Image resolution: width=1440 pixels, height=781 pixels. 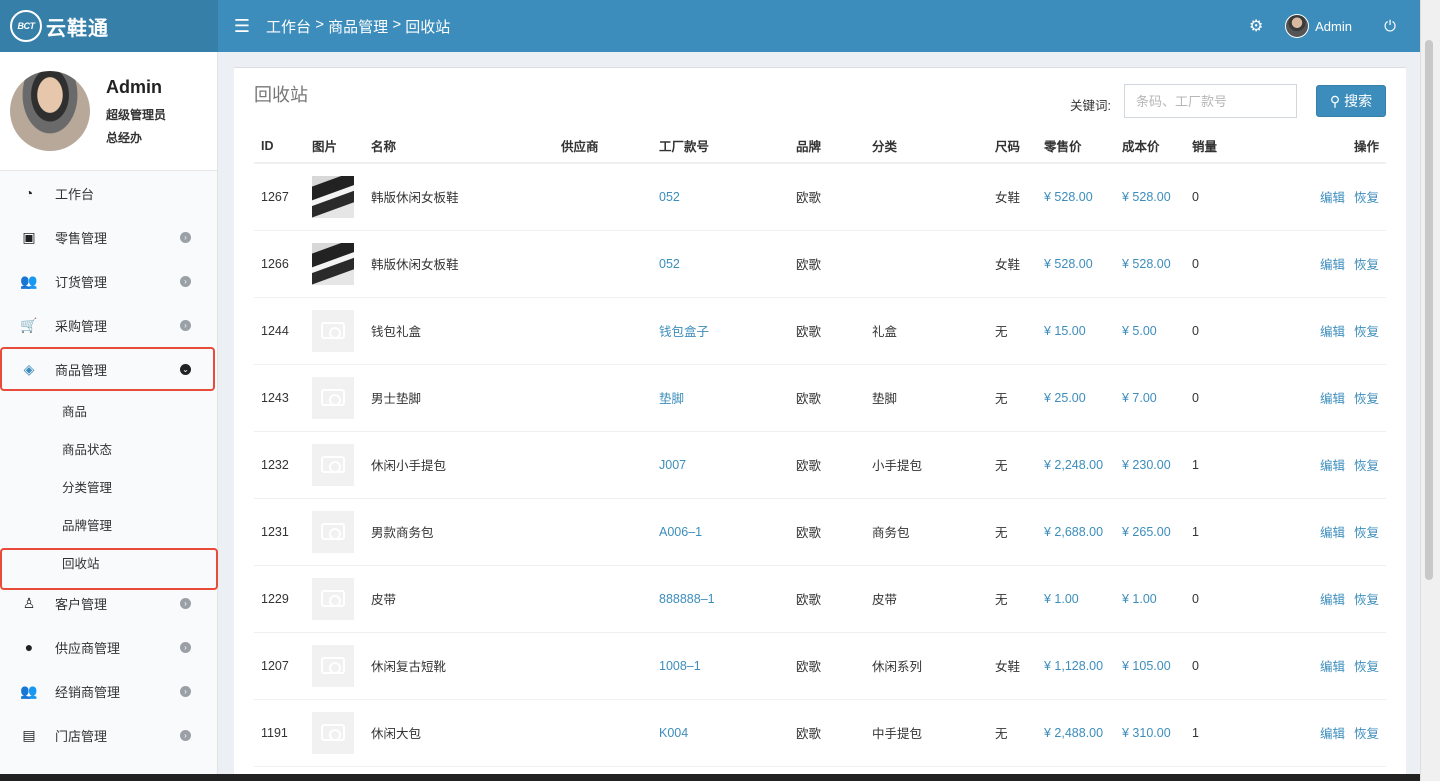 I want to click on search-icon: ⚲, so click(x=1335, y=100).